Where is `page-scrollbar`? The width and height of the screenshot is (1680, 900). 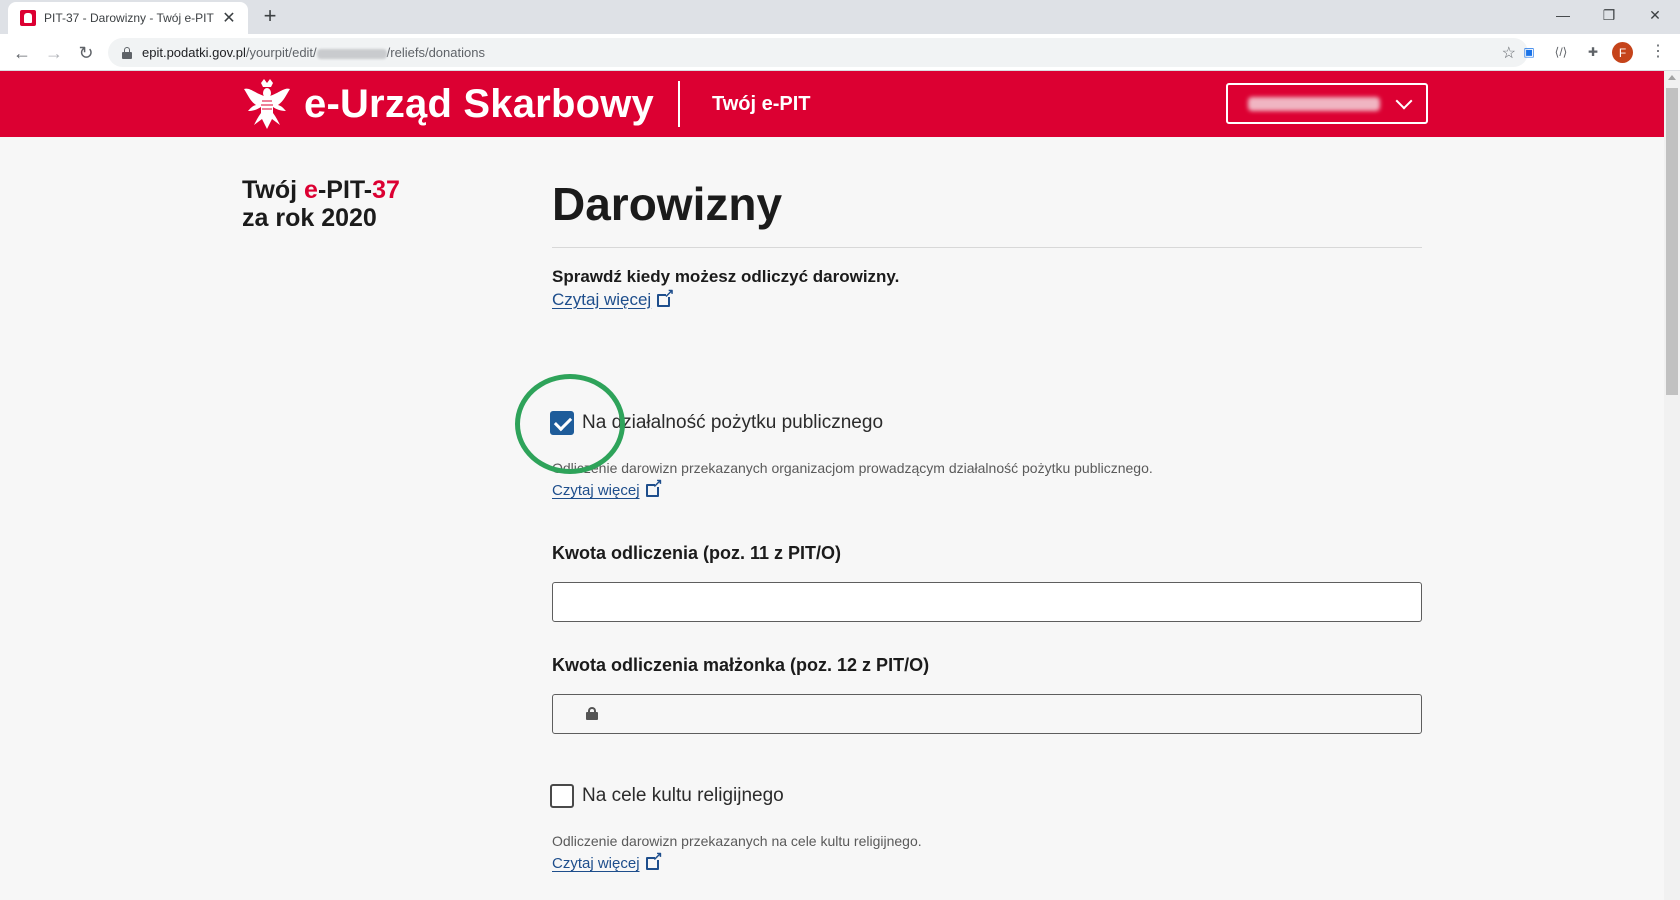
page-scrollbar is located at coordinates (1672, 485).